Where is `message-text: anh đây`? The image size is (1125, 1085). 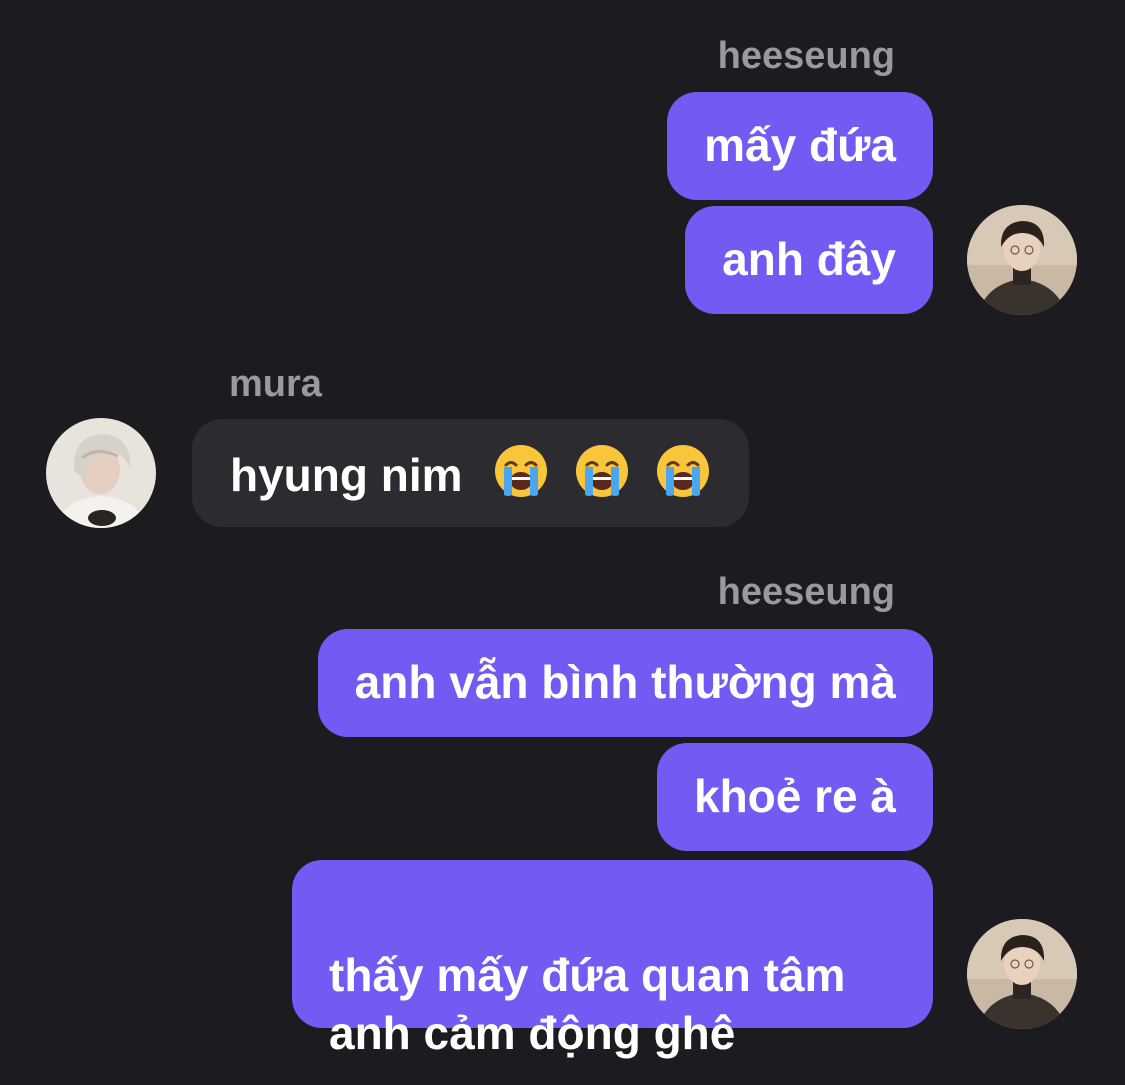
message-text: anh đây is located at coordinates (809, 259).